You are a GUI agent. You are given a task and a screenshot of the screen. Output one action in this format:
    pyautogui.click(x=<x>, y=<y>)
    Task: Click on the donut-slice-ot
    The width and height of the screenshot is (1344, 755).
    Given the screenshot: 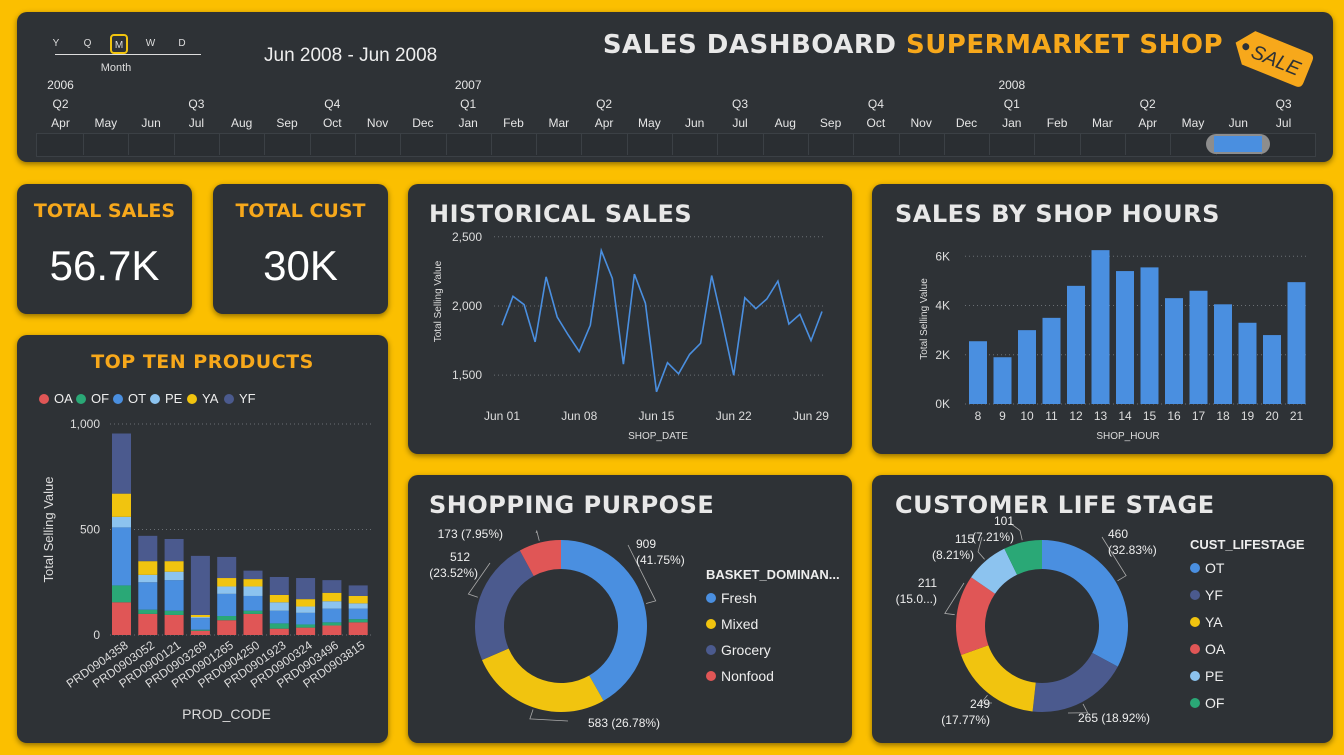 What is the action you would take?
    pyautogui.click(x=1085, y=603)
    